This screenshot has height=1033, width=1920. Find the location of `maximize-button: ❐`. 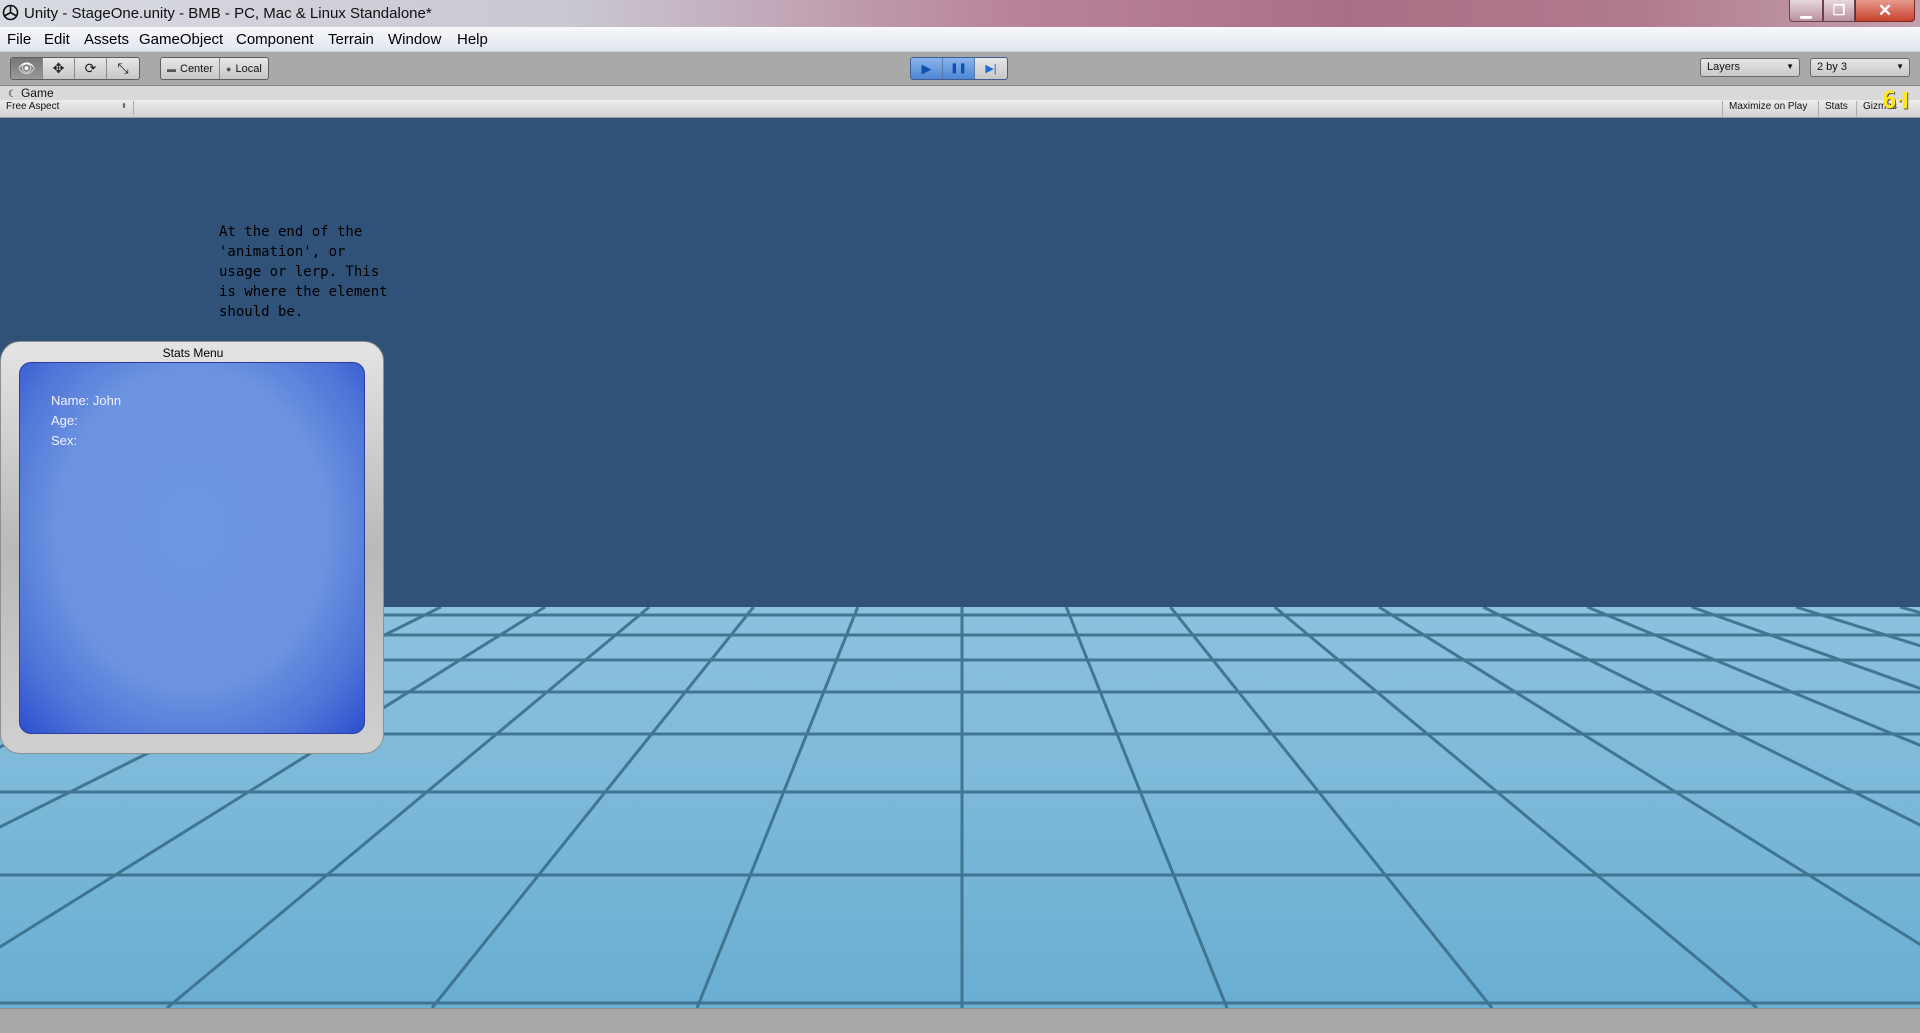

maximize-button: ❐ is located at coordinates (1839, 11).